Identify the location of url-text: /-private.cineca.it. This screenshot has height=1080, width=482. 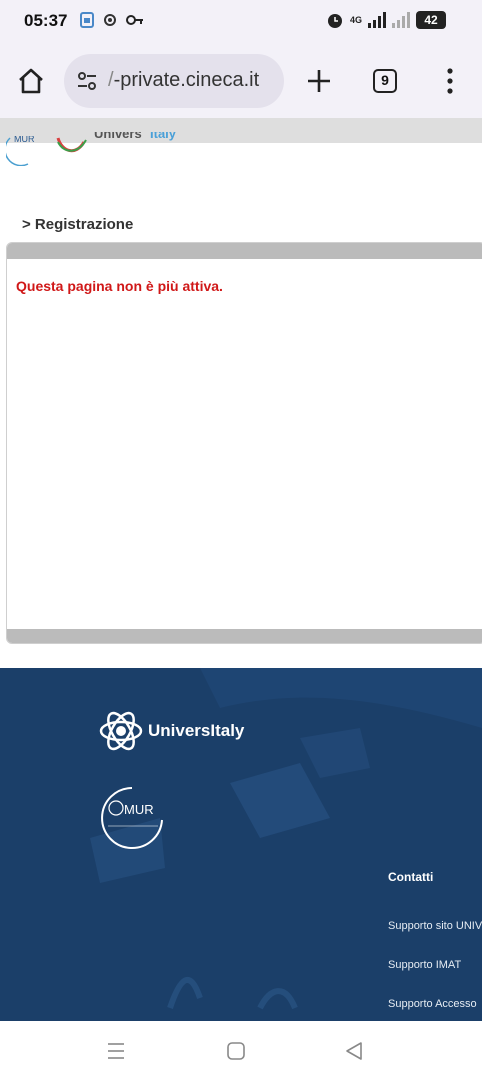
(183, 80).